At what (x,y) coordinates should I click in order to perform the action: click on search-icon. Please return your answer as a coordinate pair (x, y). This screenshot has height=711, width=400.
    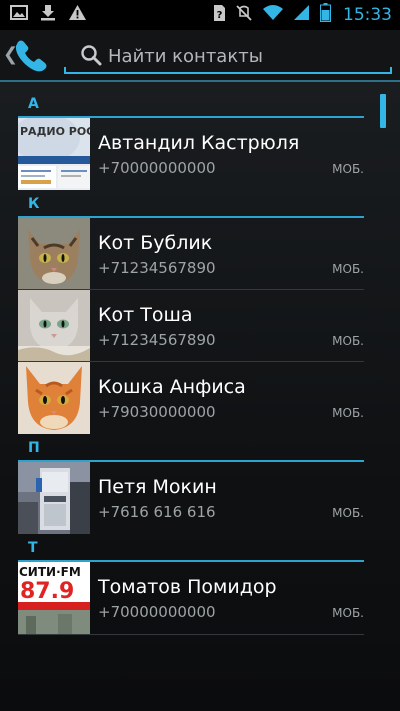
    Looking at the image, I should click on (91, 57).